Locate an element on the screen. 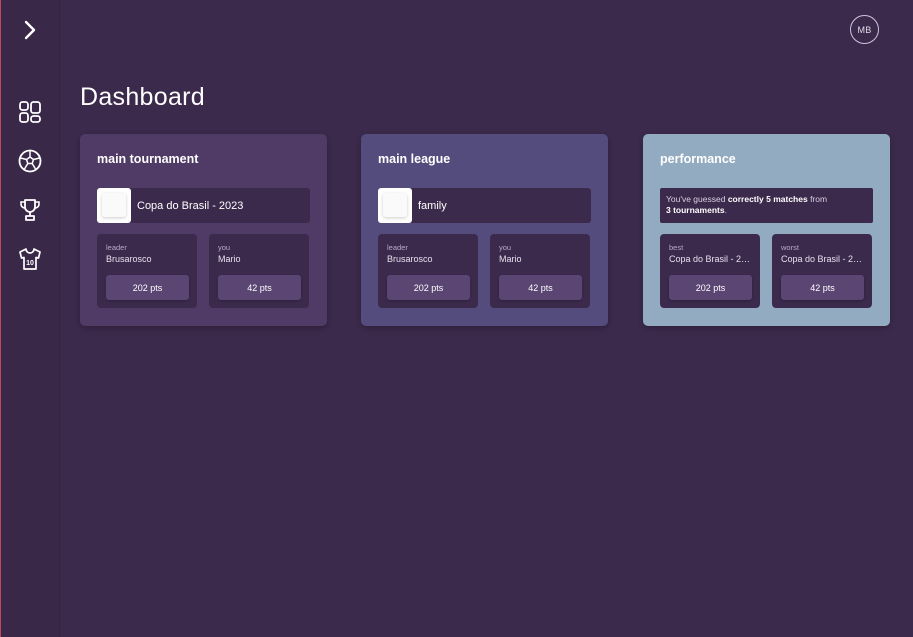 Image resolution: width=913 pixels, height=637 pixels. soccer-ball-icon is located at coordinates (30, 161).